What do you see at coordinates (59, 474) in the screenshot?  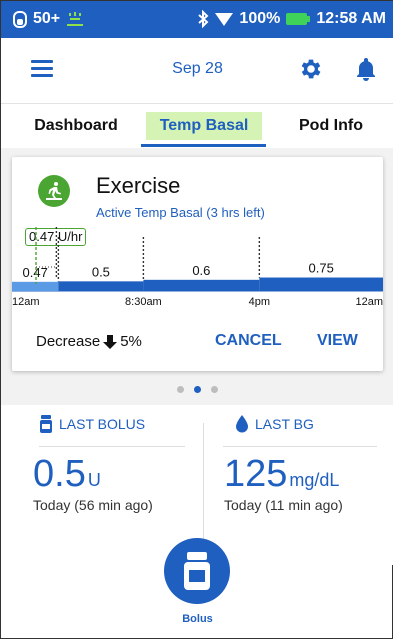 I see `last-bolus-number: 0.5` at bounding box center [59, 474].